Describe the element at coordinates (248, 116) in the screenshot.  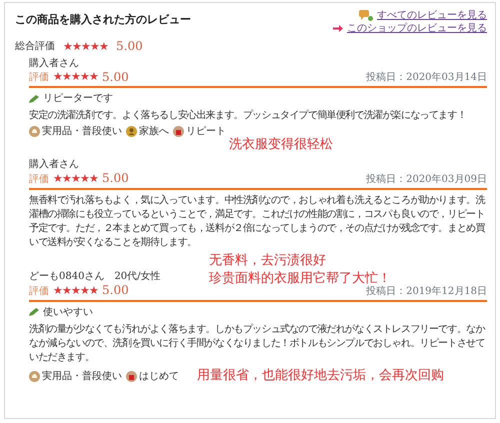
I see `review-text: 安定の洗濯洗剤です。よく落ちるし安心出来ます。プッシュタイプで簡単便利で洗濯が楽になってます！` at that location.